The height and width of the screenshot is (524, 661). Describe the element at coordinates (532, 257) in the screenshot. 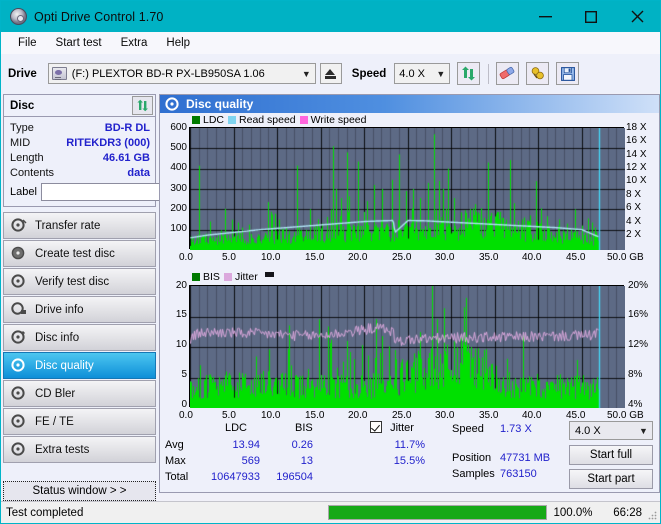

I see `top-xtick-40: 40.0` at that location.